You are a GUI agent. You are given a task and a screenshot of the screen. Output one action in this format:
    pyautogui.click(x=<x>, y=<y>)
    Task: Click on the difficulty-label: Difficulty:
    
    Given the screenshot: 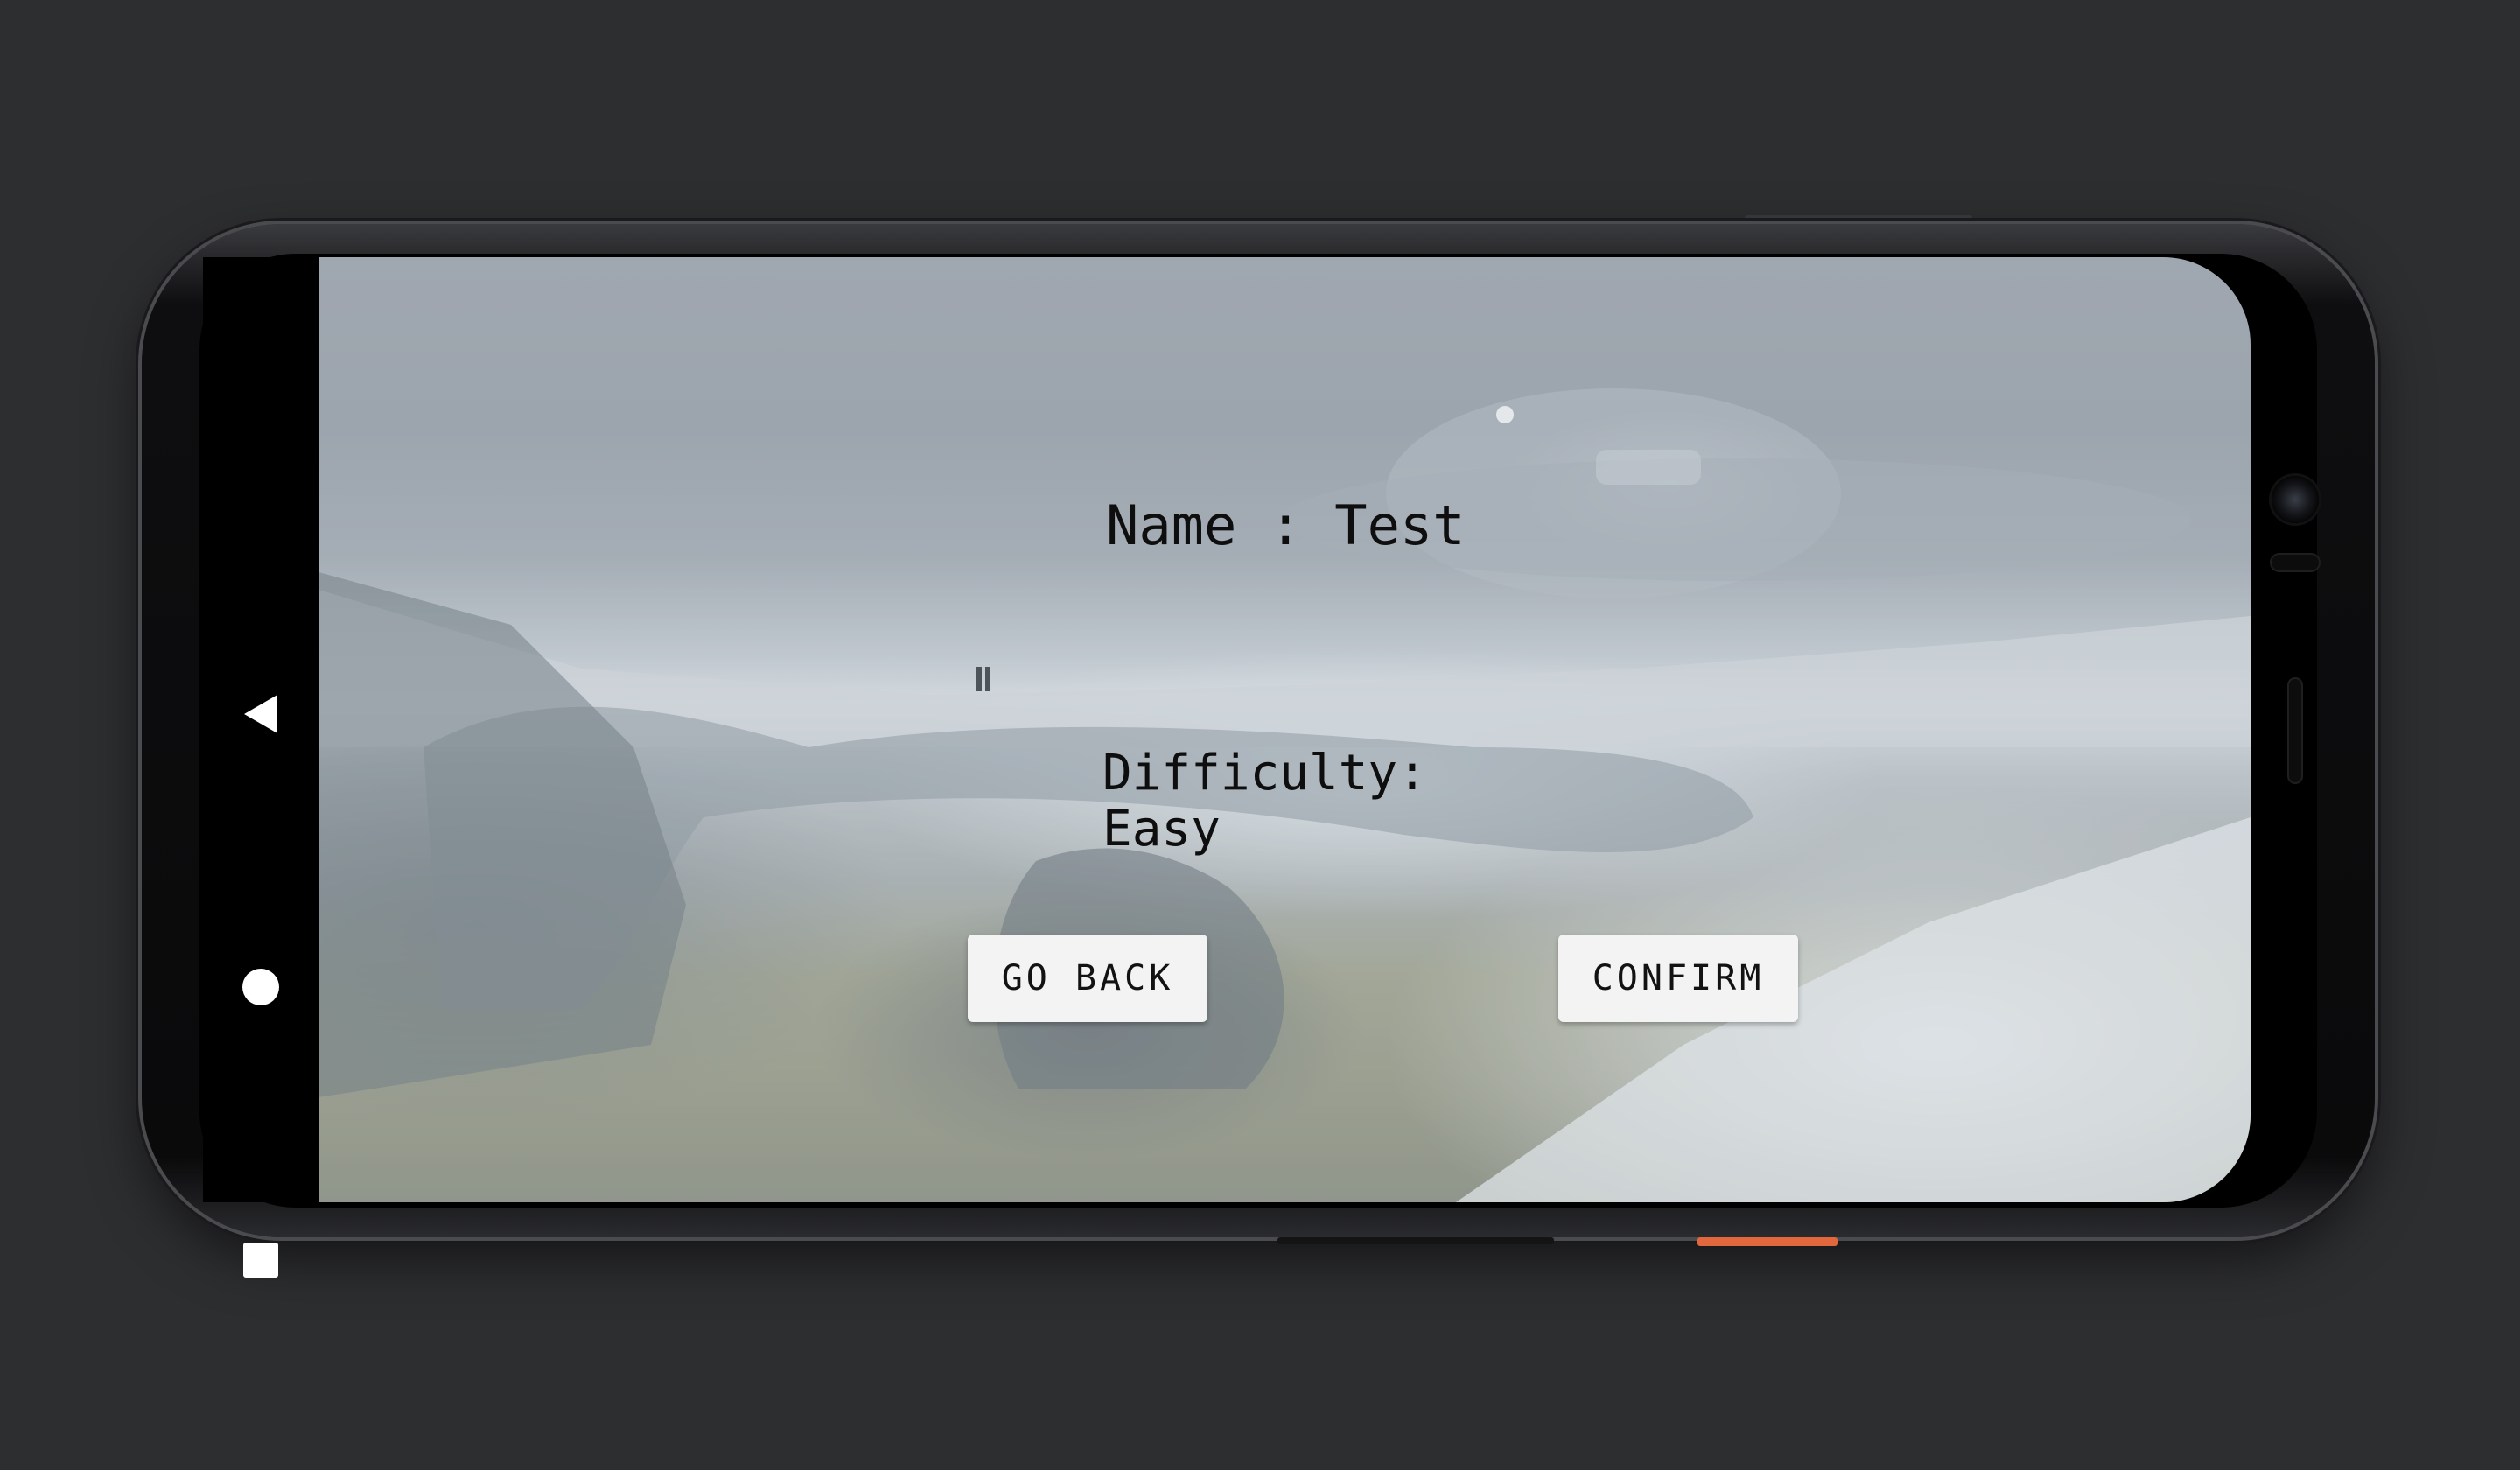 What is the action you would take?
    pyautogui.click(x=1264, y=773)
    